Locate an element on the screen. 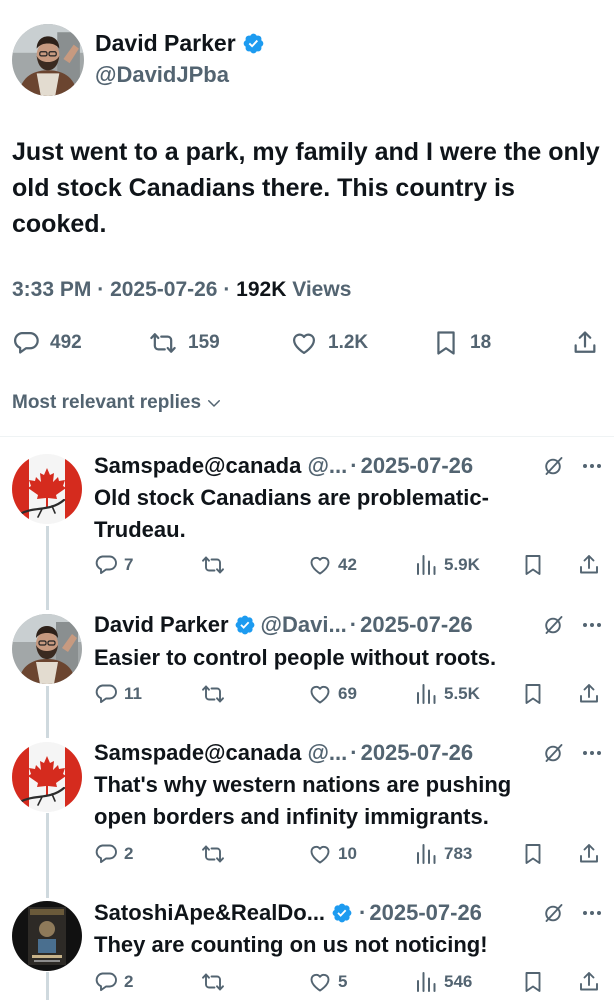  like-button: 42 is located at coordinates (332, 565).